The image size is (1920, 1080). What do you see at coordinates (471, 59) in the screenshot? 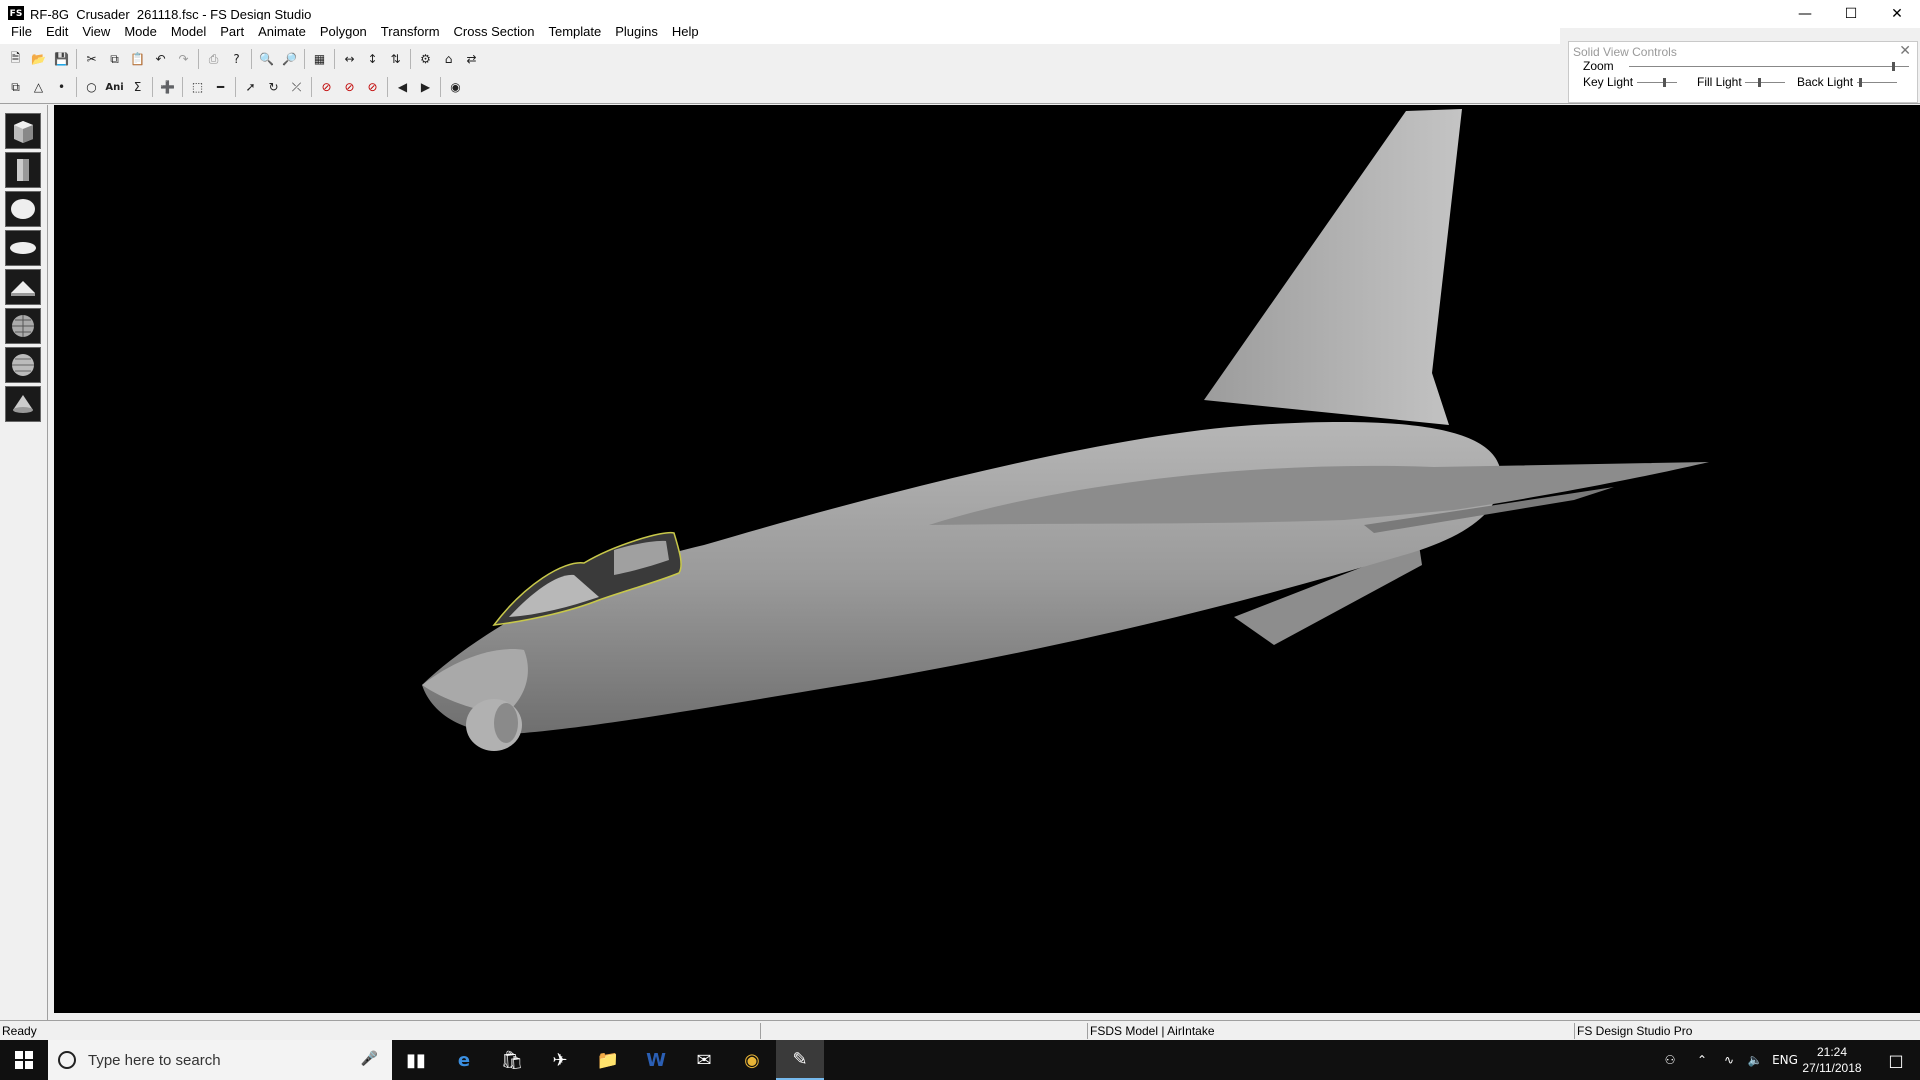
I see `view-c-icon: ⇄` at bounding box center [471, 59].